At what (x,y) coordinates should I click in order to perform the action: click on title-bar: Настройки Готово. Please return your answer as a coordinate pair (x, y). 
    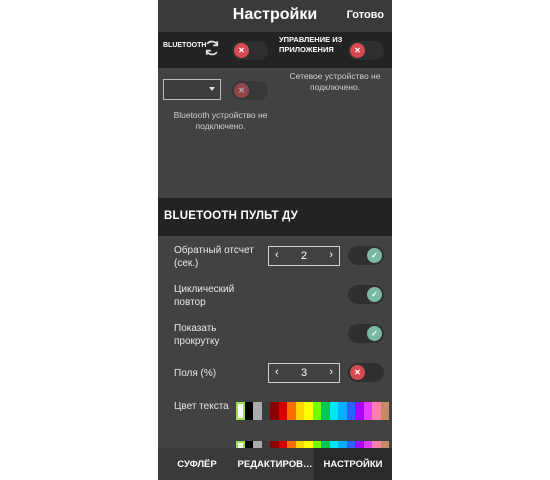
    Looking at the image, I should click on (275, 16).